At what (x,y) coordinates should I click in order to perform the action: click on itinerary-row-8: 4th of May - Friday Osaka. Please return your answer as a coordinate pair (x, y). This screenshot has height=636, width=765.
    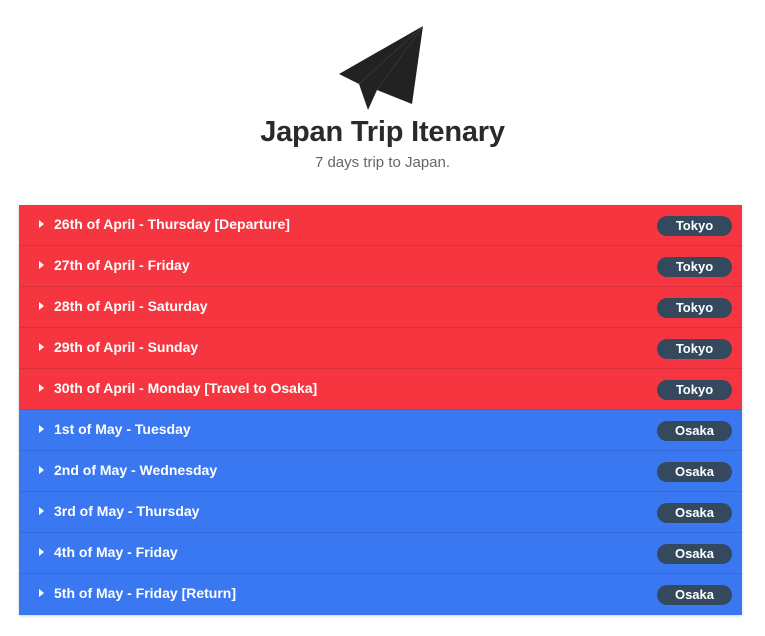
    Looking at the image, I should click on (380, 553).